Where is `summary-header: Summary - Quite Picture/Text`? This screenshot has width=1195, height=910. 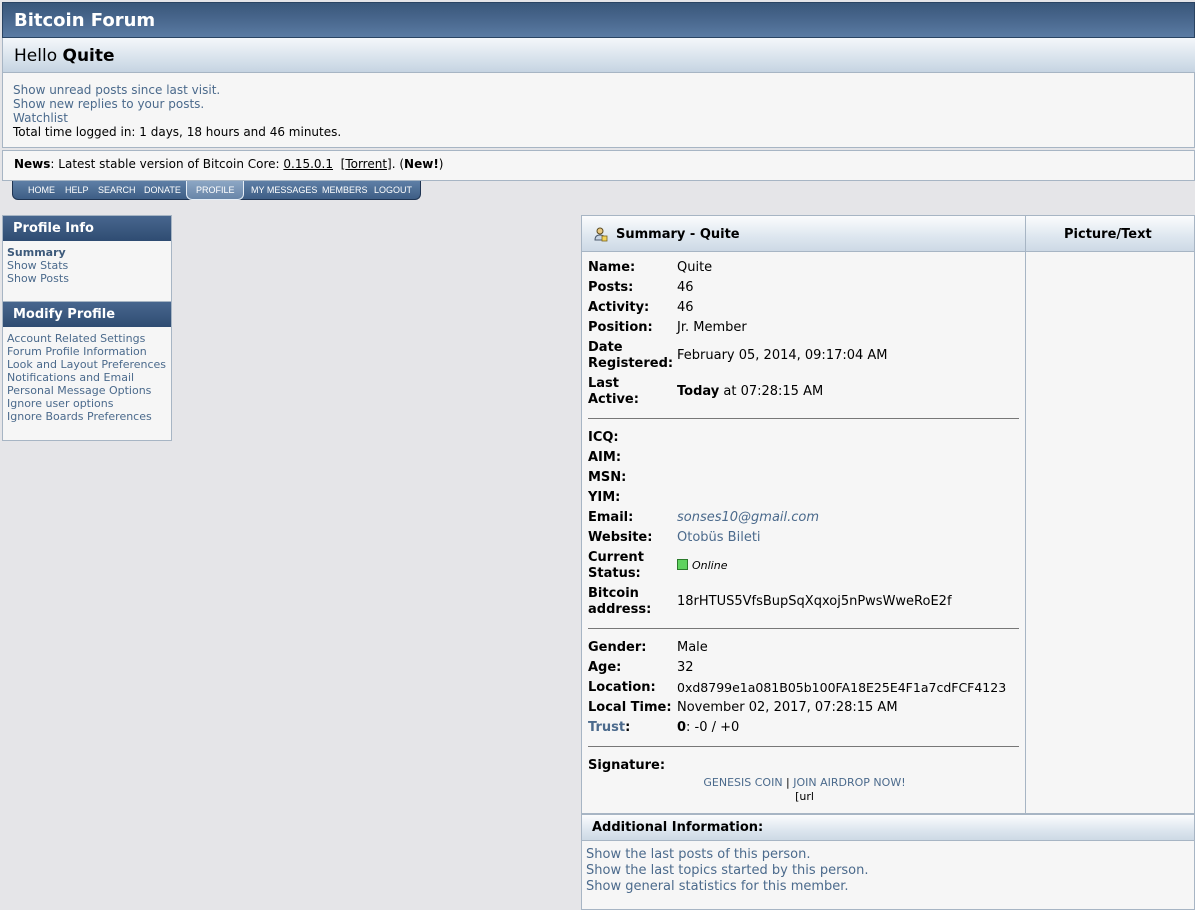 summary-header: Summary - Quite Picture/Text is located at coordinates (888, 234).